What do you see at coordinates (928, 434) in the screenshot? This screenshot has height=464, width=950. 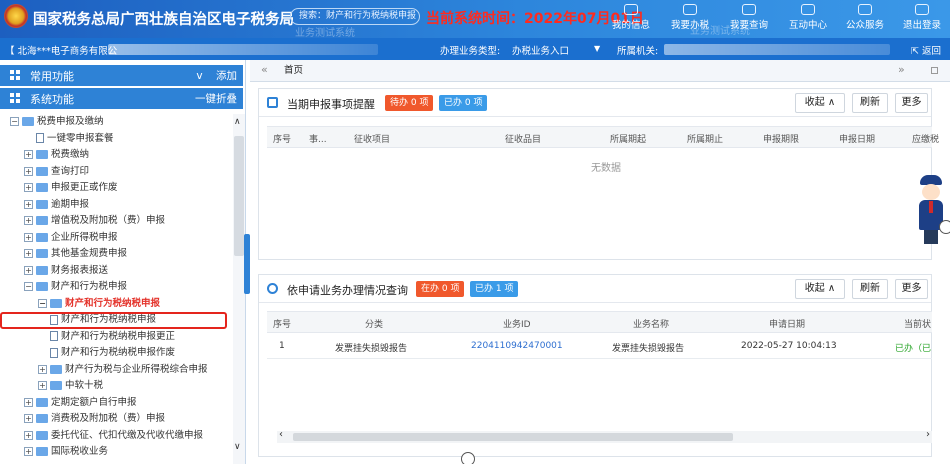 I see `scroll-right-icon: ›` at bounding box center [928, 434].